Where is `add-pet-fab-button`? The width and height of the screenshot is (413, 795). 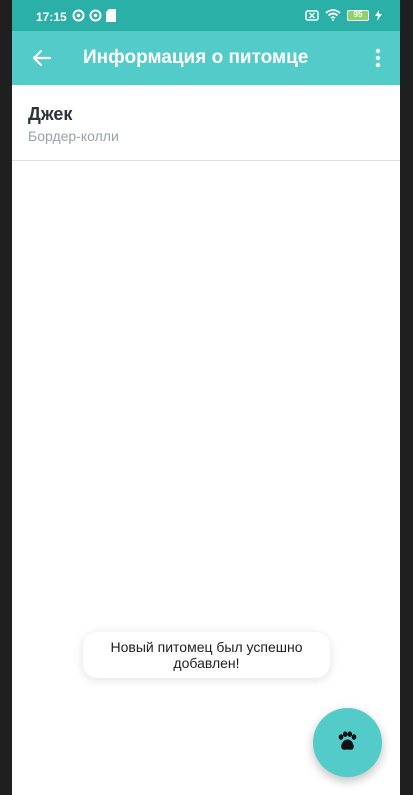
add-pet-fab-button is located at coordinates (347, 742).